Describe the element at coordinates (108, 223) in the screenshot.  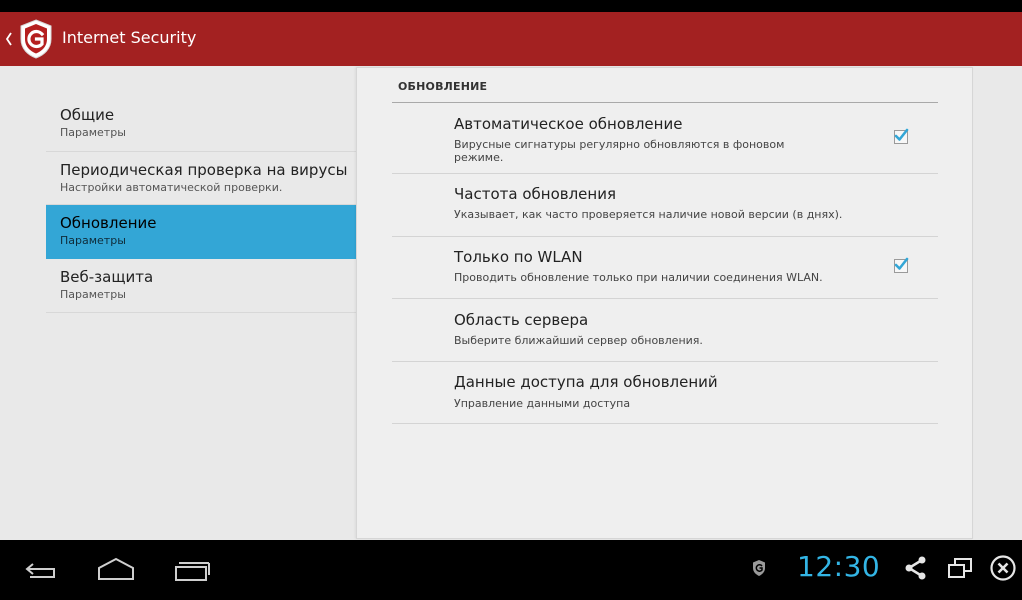
I see `category-title: Обновление` at that location.